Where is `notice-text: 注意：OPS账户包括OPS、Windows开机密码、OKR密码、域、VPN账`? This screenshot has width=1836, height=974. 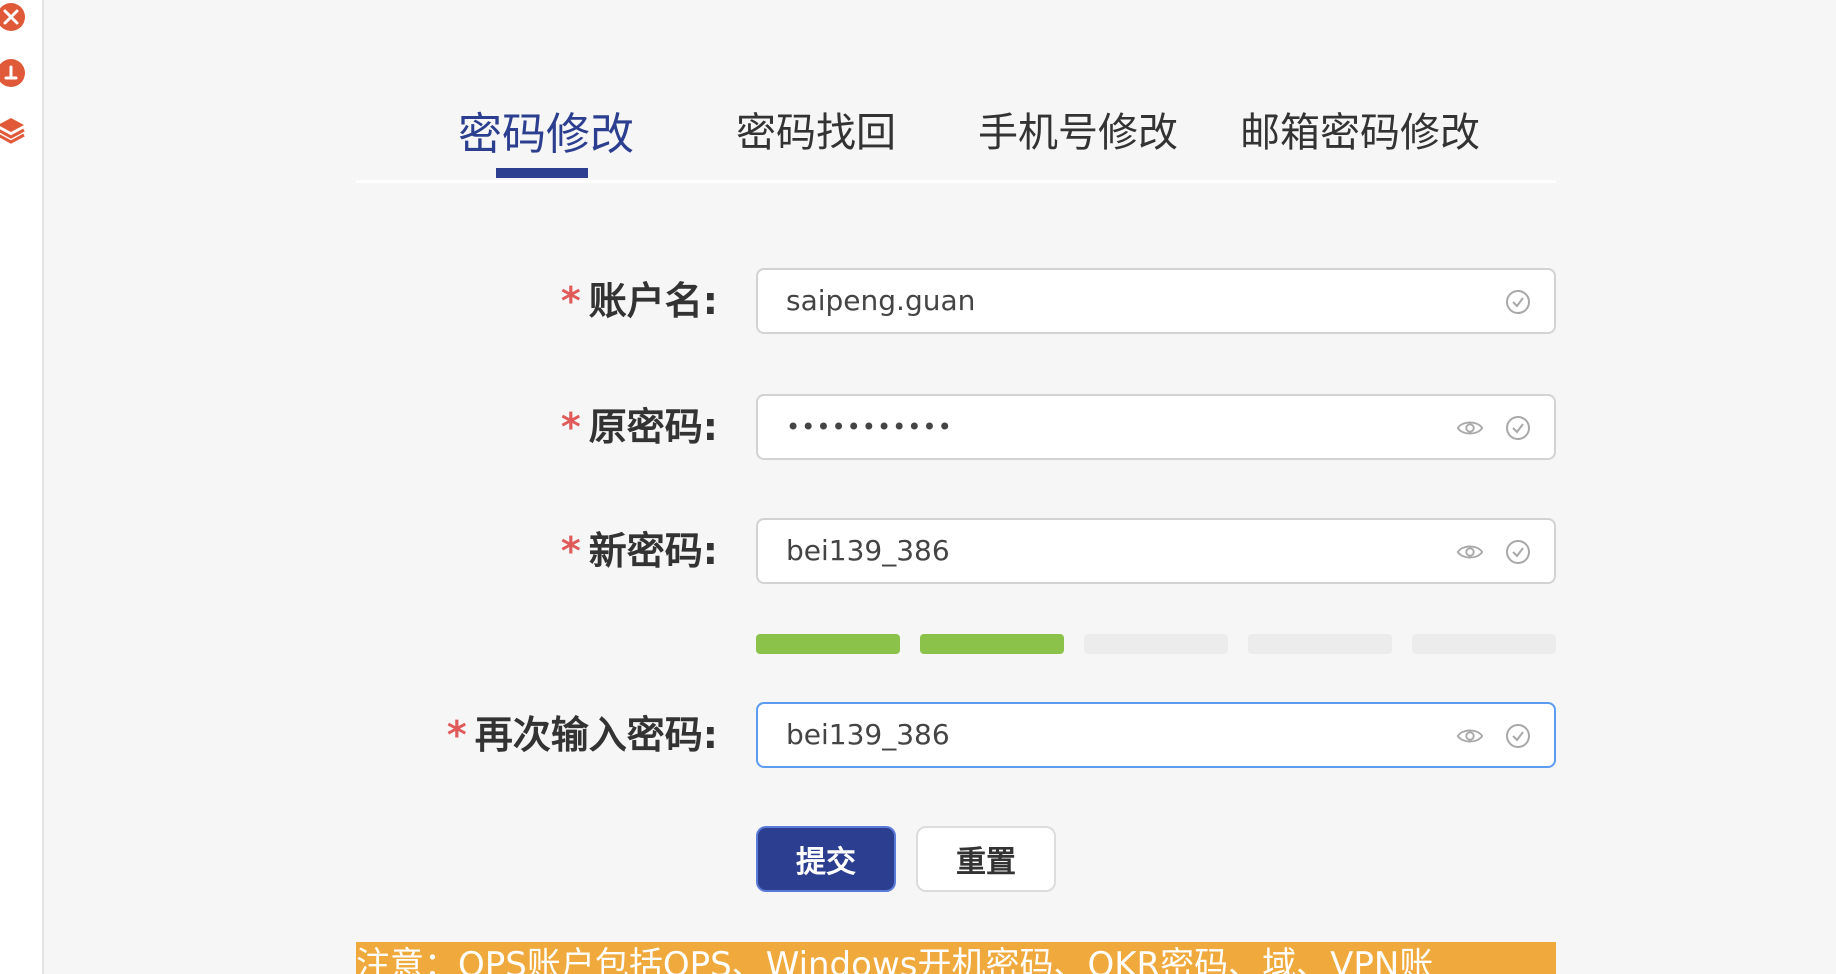 notice-text: 注意：OPS账户包括OPS、Windows开机密码、OKR密码、域、VPN账 is located at coordinates (895, 959).